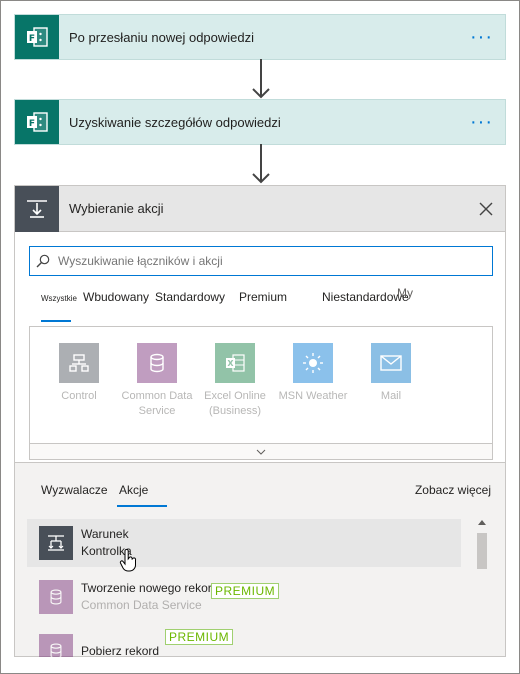 The image size is (520, 674). I want to click on close-button, so click(486, 209).